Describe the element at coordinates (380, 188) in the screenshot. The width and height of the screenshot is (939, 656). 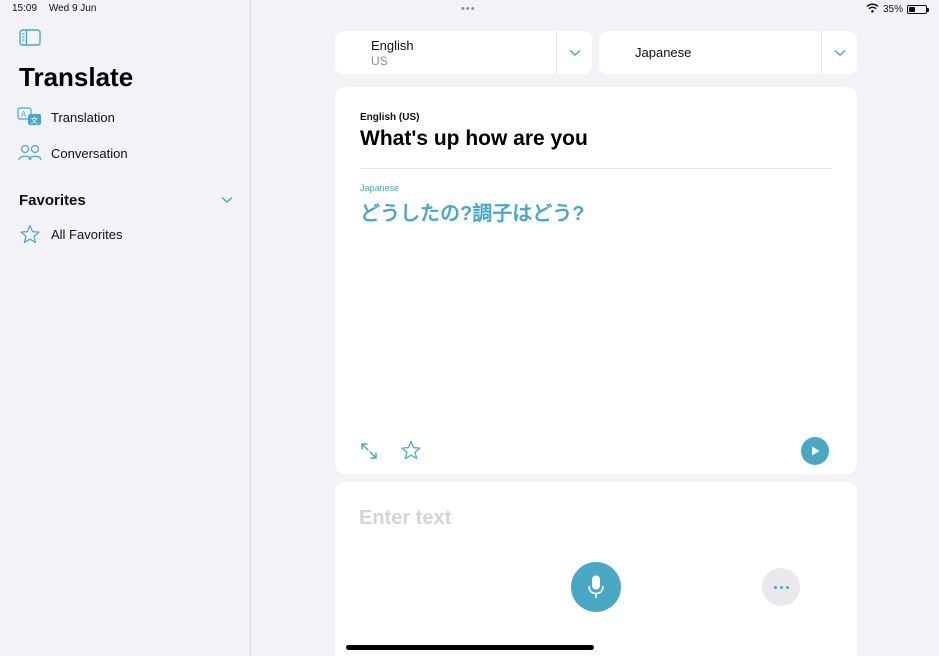
I see `target-language-label: Japanese` at that location.